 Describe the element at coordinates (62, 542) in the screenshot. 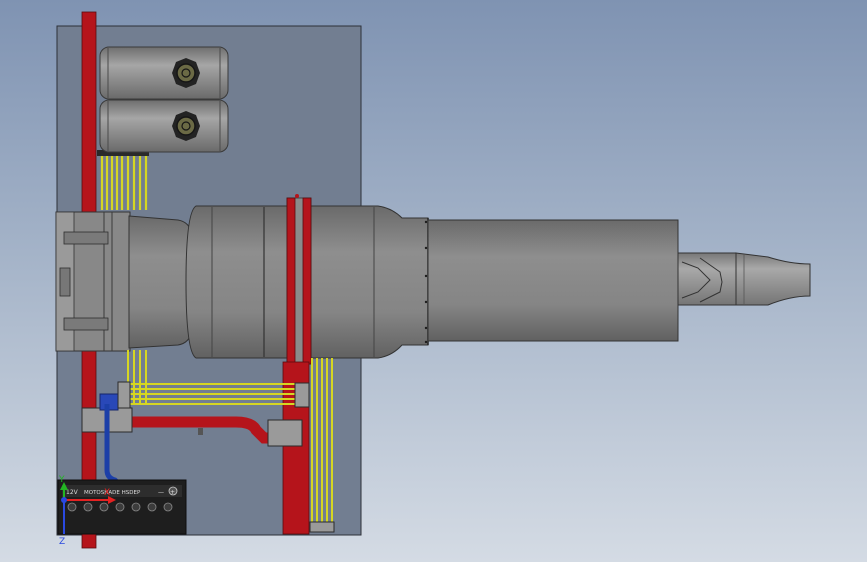

I see `triad-z-label: Z` at that location.